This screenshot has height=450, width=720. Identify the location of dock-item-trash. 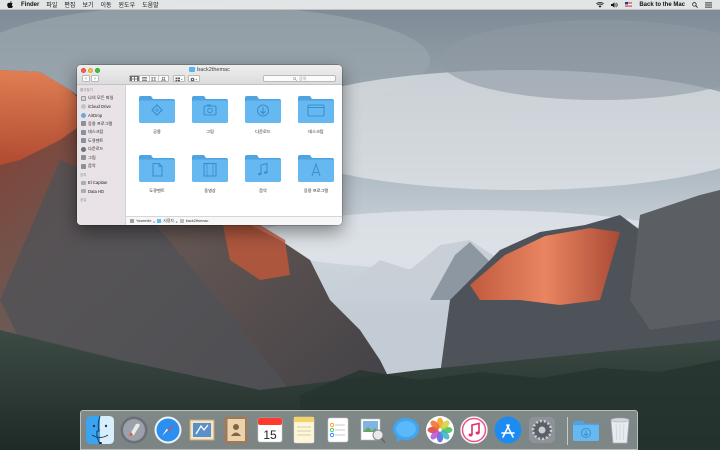
(620, 430).